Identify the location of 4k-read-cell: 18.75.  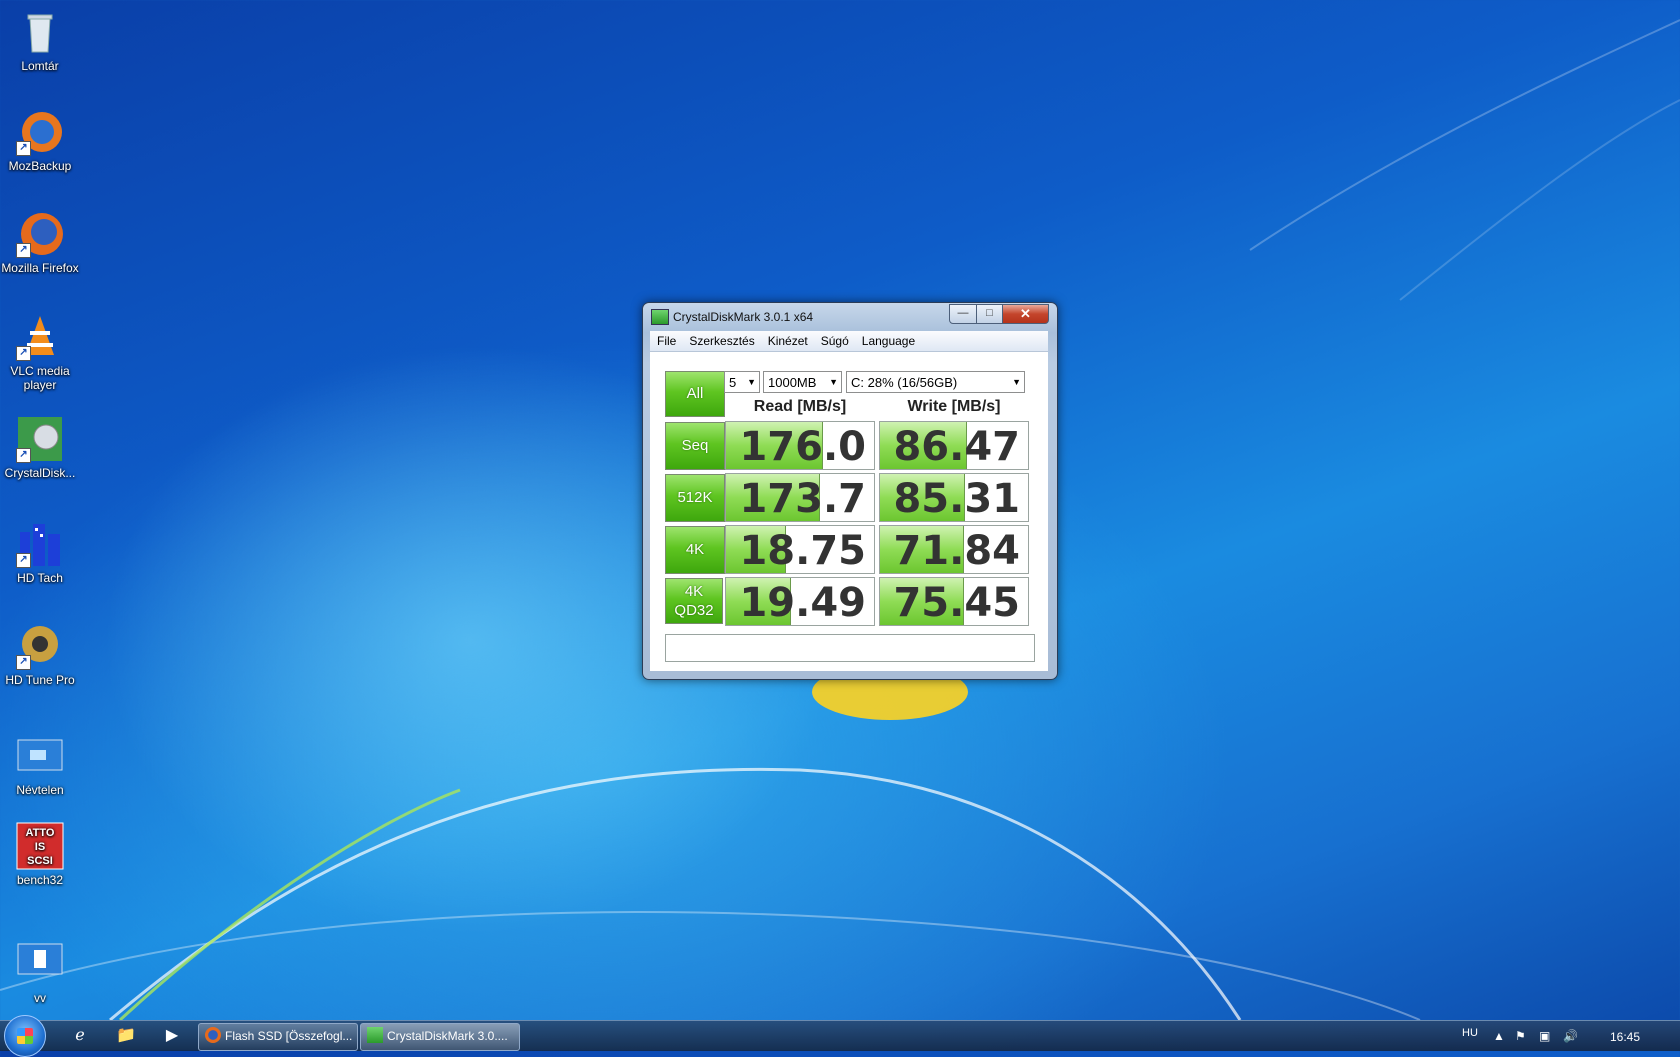
(800, 549).